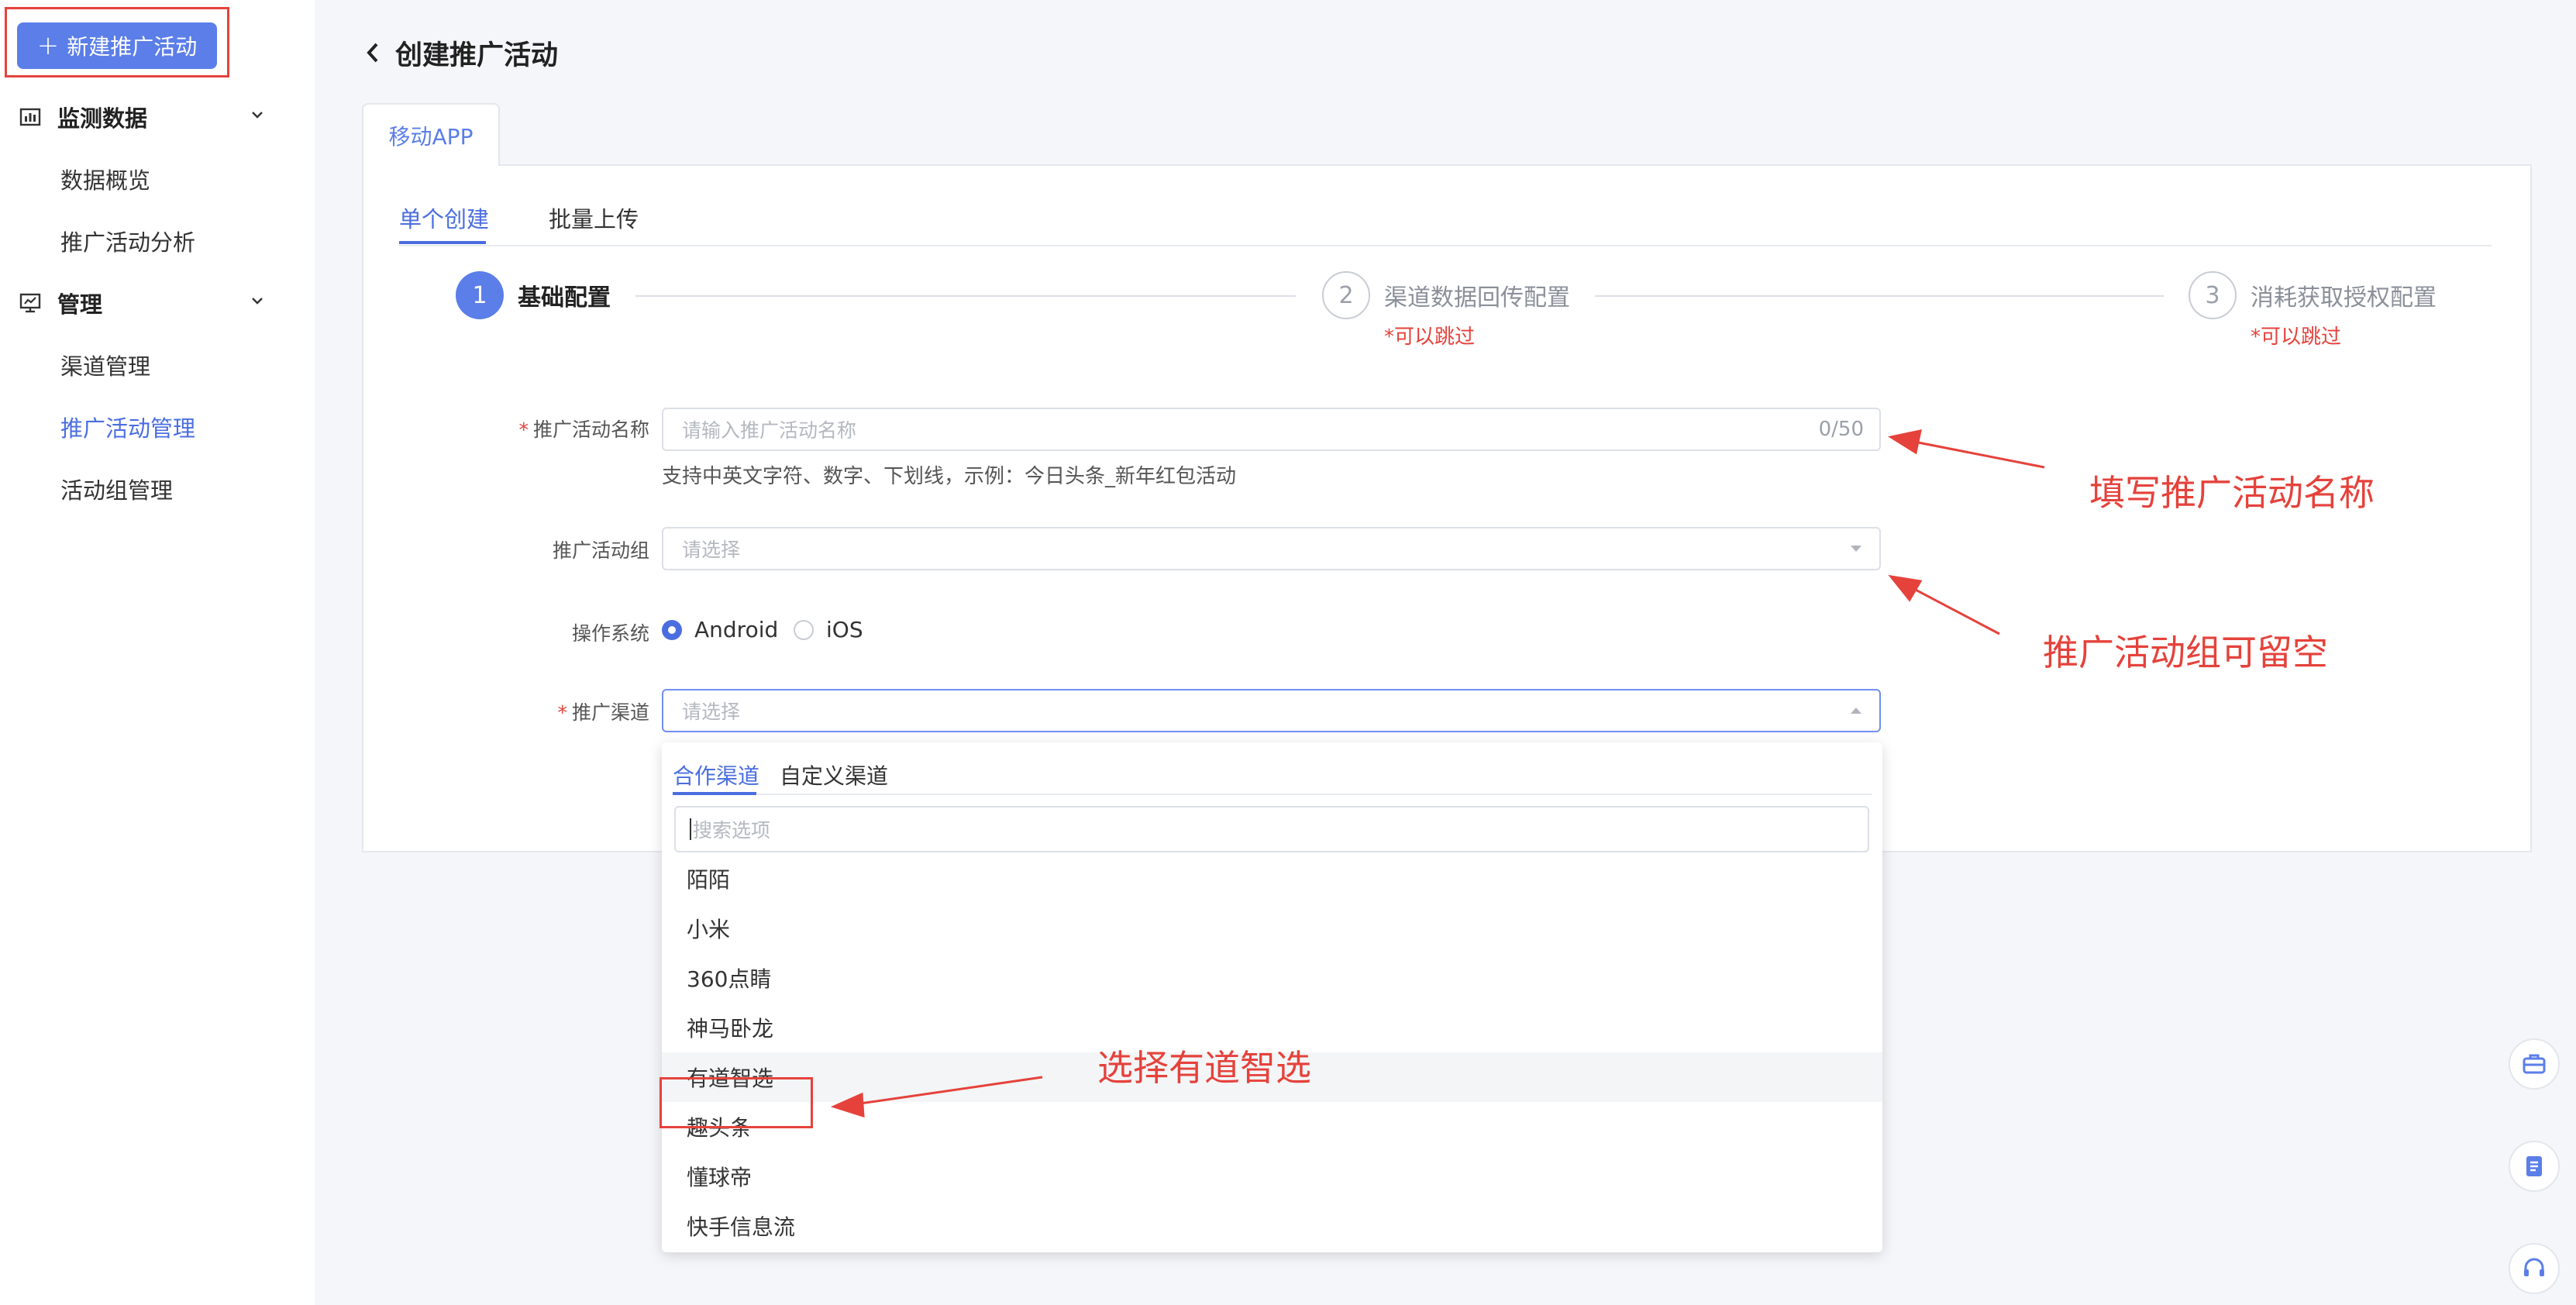  What do you see at coordinates (1204, 1068) in the screenshot?
I see `annotation-choose-youdao: 选择有道智选` at bounding box center [1204, 1068].